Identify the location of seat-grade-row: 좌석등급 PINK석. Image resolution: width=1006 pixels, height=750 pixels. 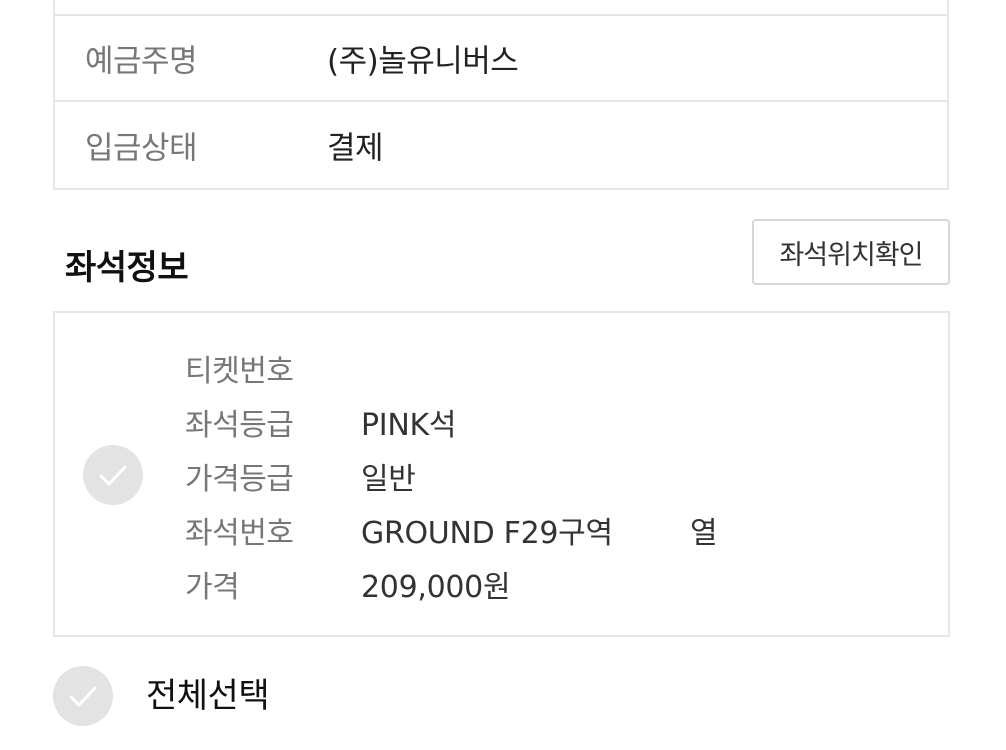
(535, 421).